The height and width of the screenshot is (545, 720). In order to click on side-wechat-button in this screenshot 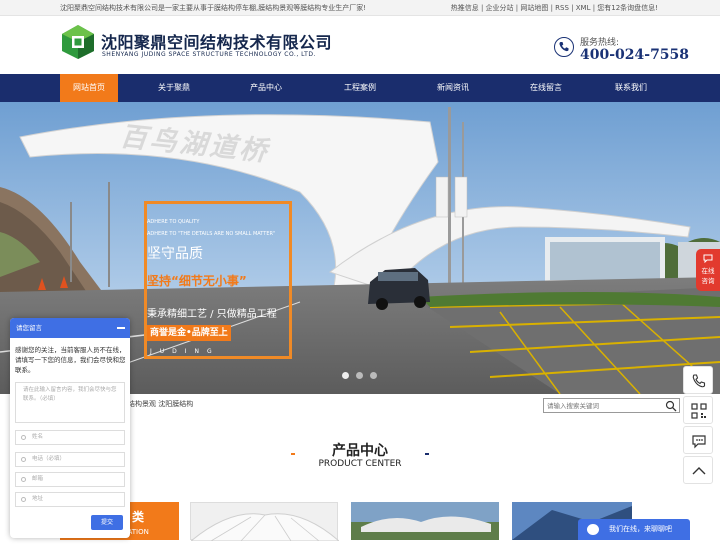, I will do `click(698, 440)`.